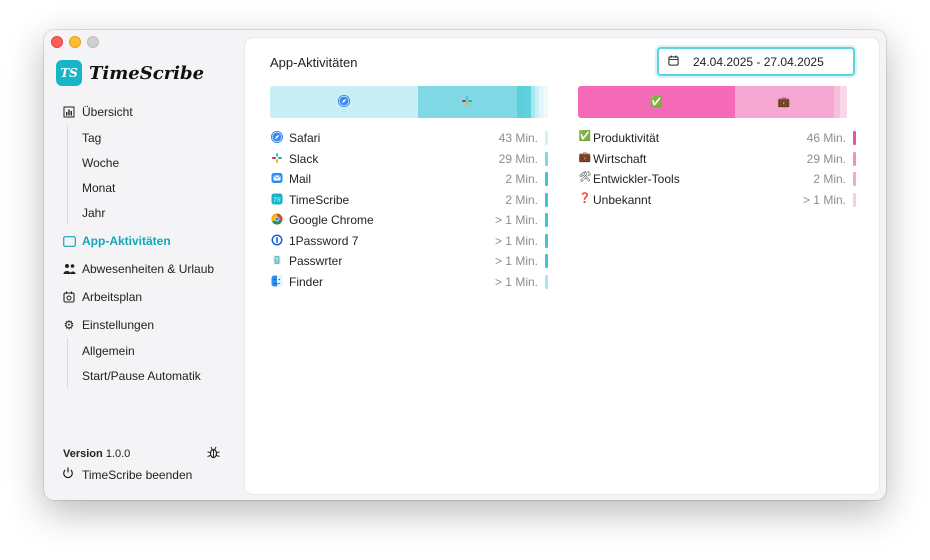 Image resolution: width=930 pixels, height=560 pixels. I want to click on category-name: Unbekannt, so click(622, 199).